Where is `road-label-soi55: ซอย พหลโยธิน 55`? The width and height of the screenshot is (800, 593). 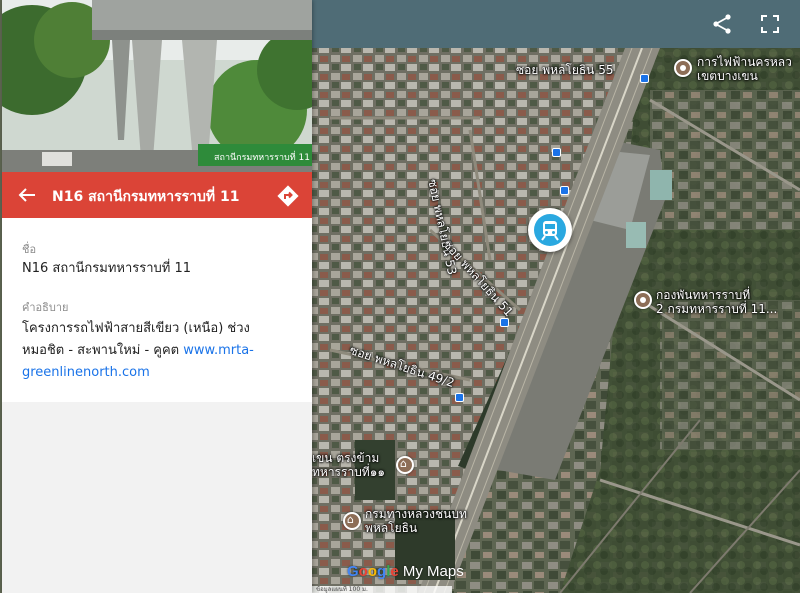 road-label-soi55: ซอย พหลโยธิน 55 is located at coordinates (565, 70).